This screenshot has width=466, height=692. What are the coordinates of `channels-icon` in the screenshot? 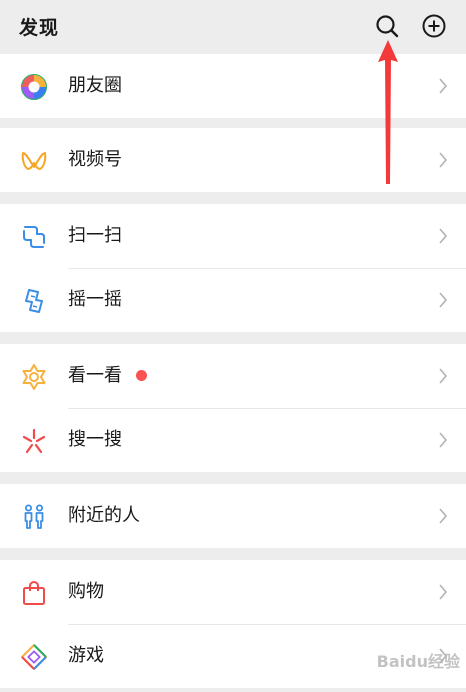 It's located at (34, 161).